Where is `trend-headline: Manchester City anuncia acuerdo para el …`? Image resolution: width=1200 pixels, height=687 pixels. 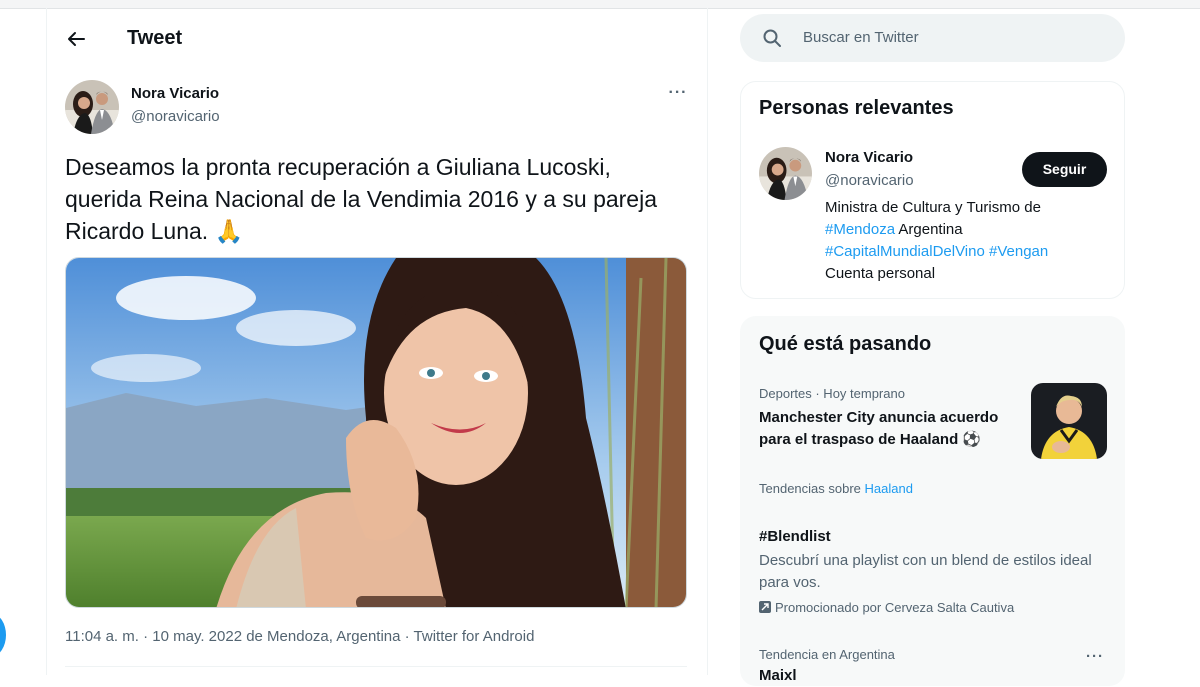 trend-headline: Manchester City anuncia acuerdo para el … is located at coordinates (889, 429).